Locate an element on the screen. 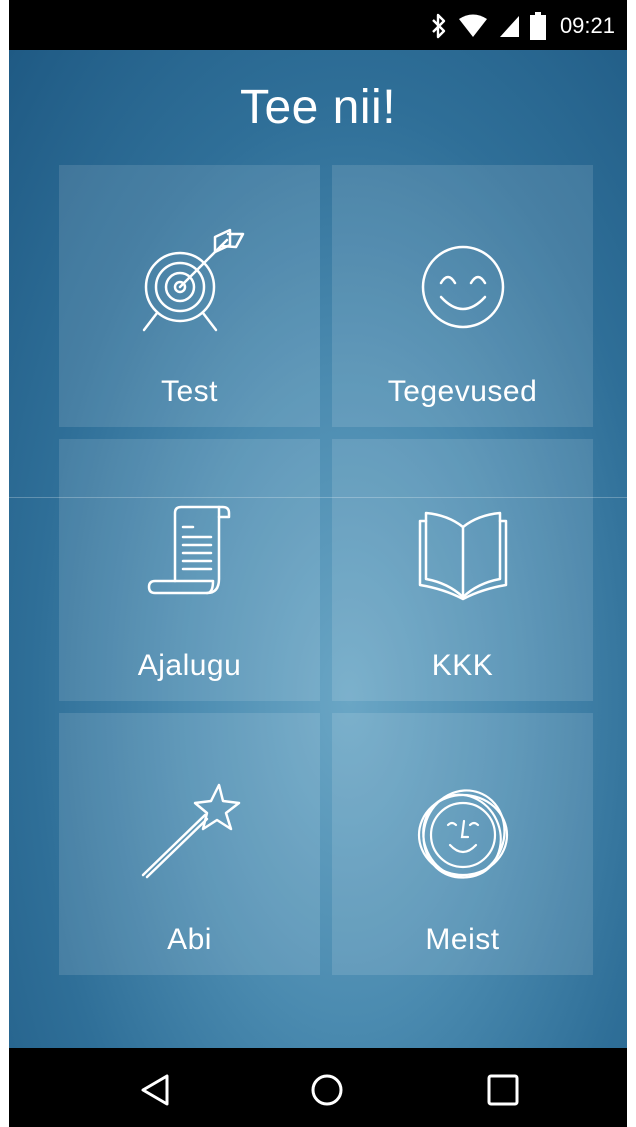  tile-ajalugu: Ajalugu is located at coordinates (189, 570).